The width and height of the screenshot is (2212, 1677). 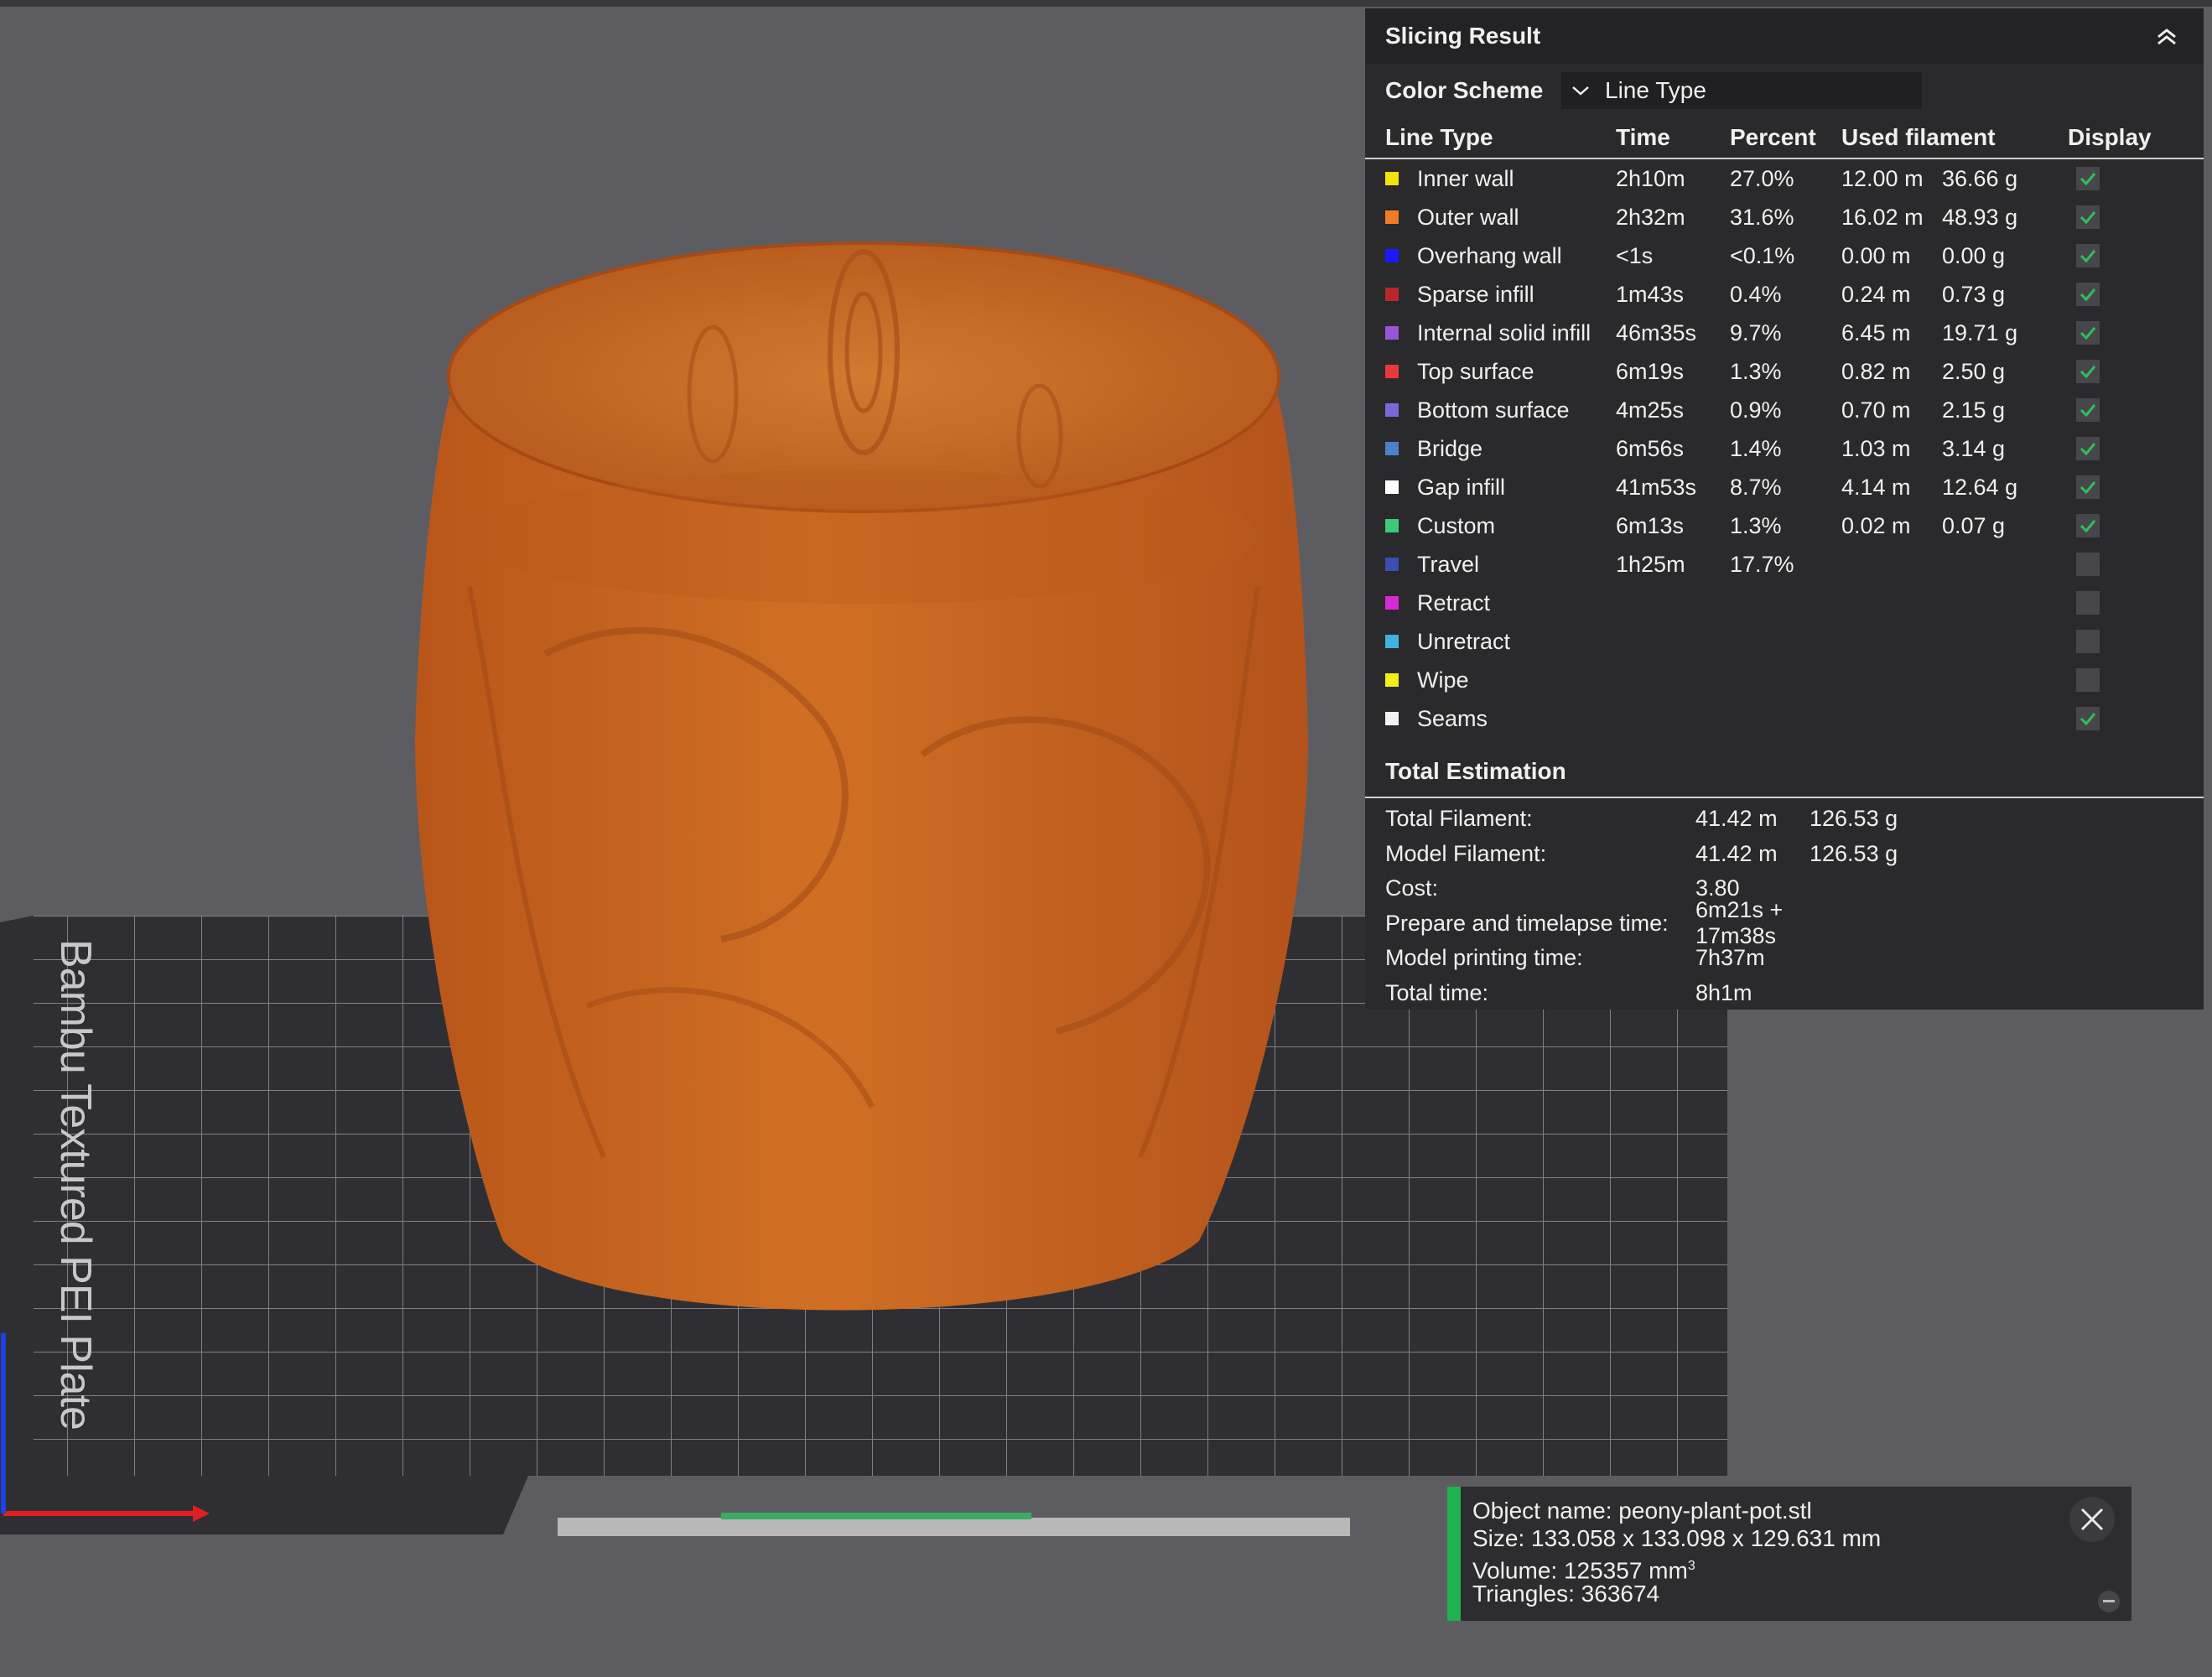 I want to click on collapse-button, so click(x=2166, y=36).